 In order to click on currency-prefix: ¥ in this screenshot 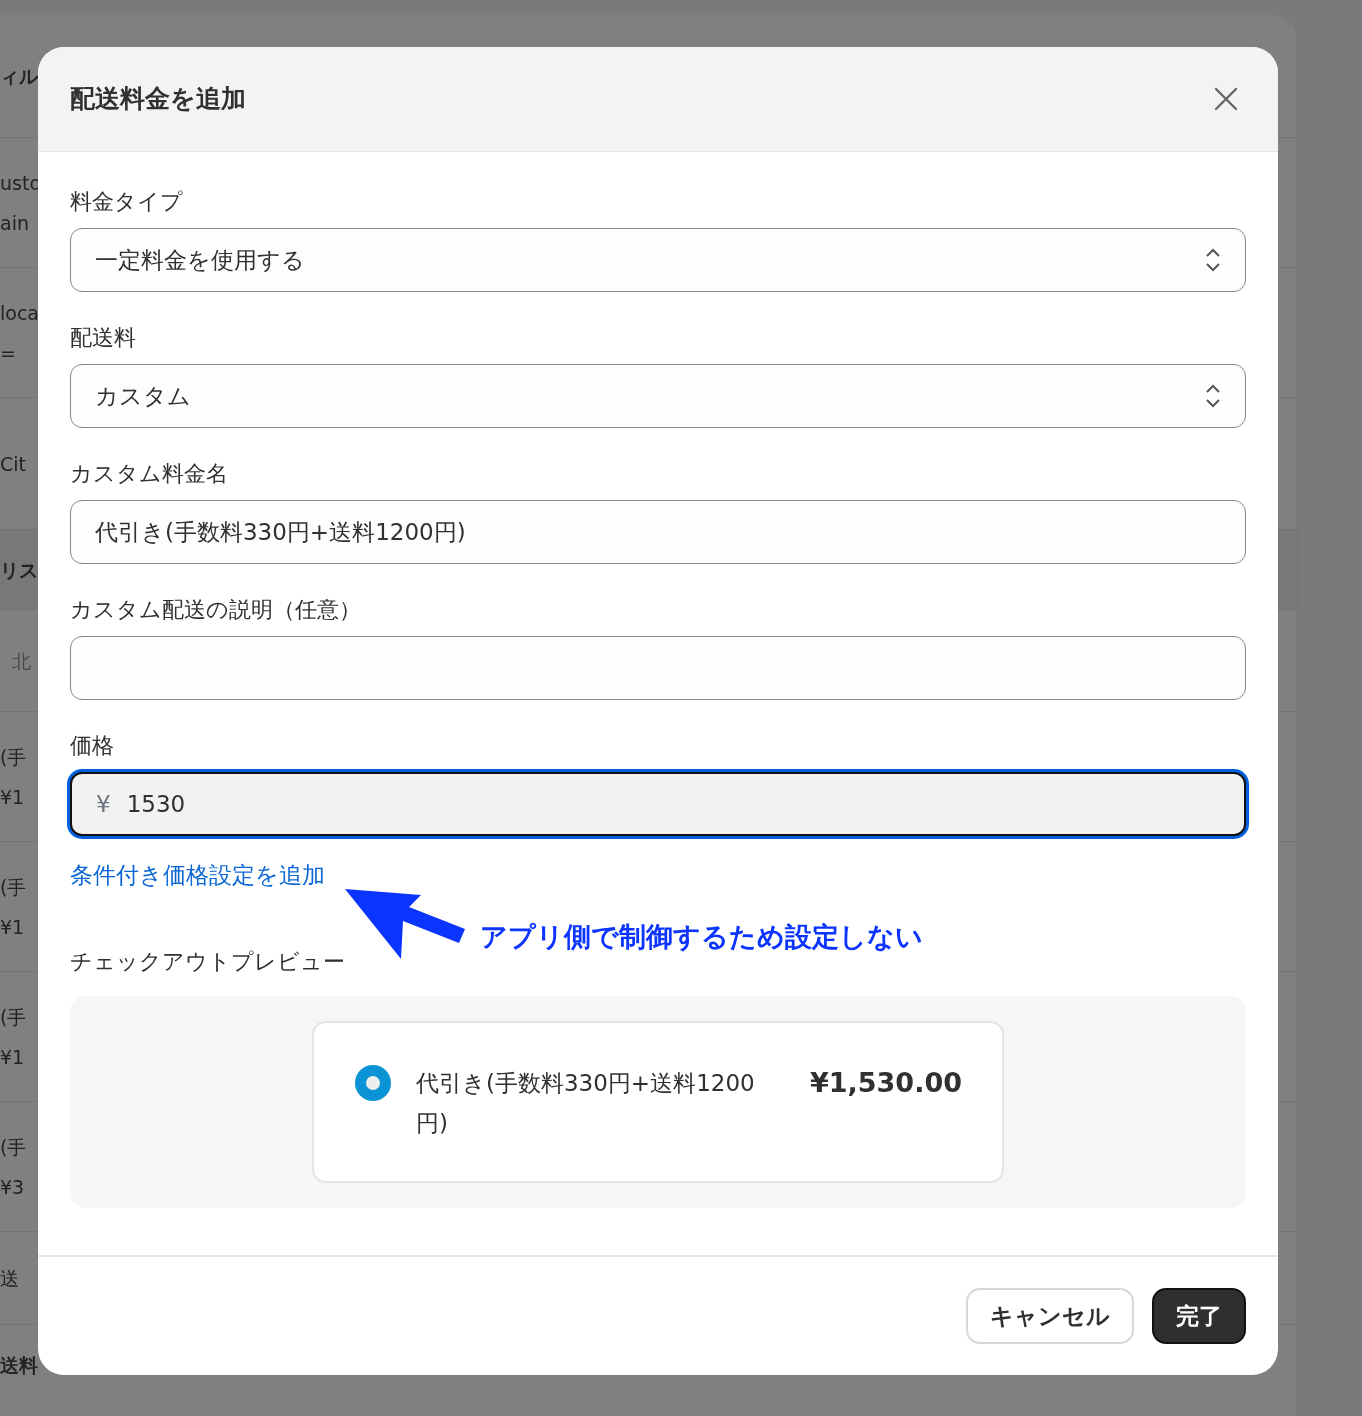, I will do `click(103, 804)`.